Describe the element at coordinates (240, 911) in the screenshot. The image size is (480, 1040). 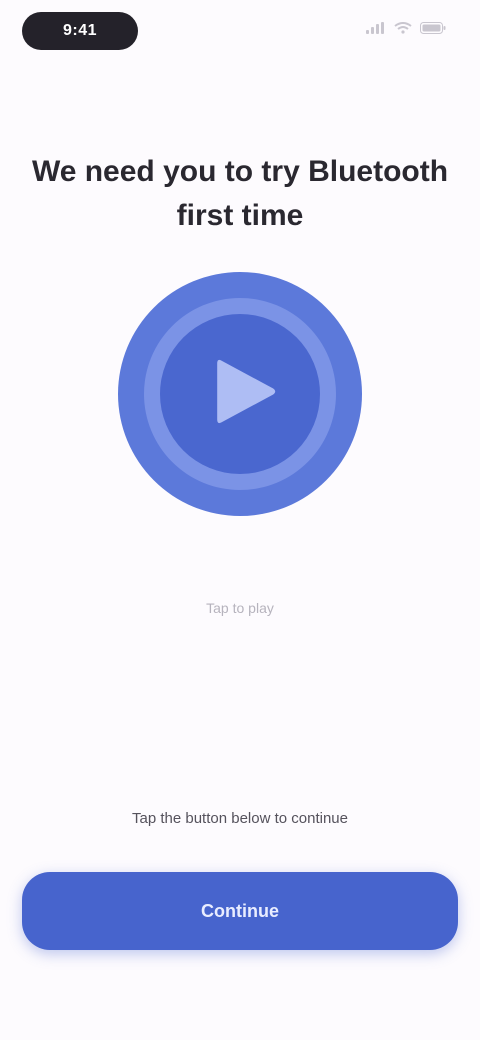
I see `continue-button: Continue` at that location.